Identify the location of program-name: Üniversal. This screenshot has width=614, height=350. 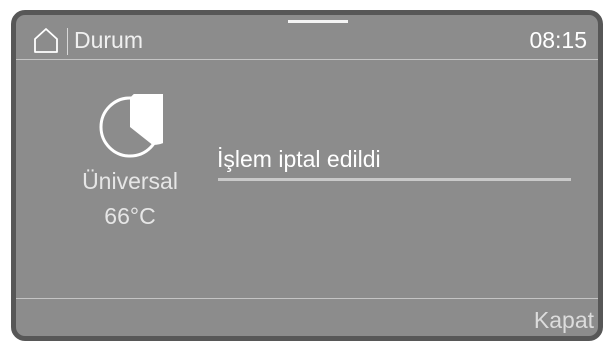
(130, 181).